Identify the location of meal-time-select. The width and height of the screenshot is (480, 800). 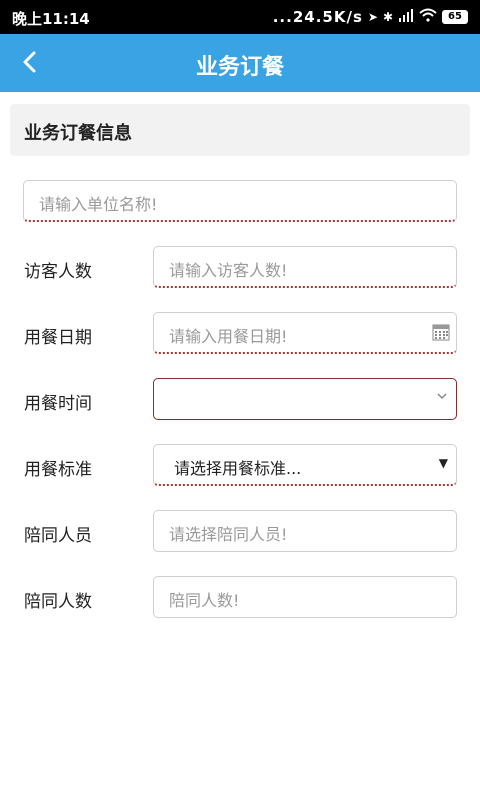
(305, 399).